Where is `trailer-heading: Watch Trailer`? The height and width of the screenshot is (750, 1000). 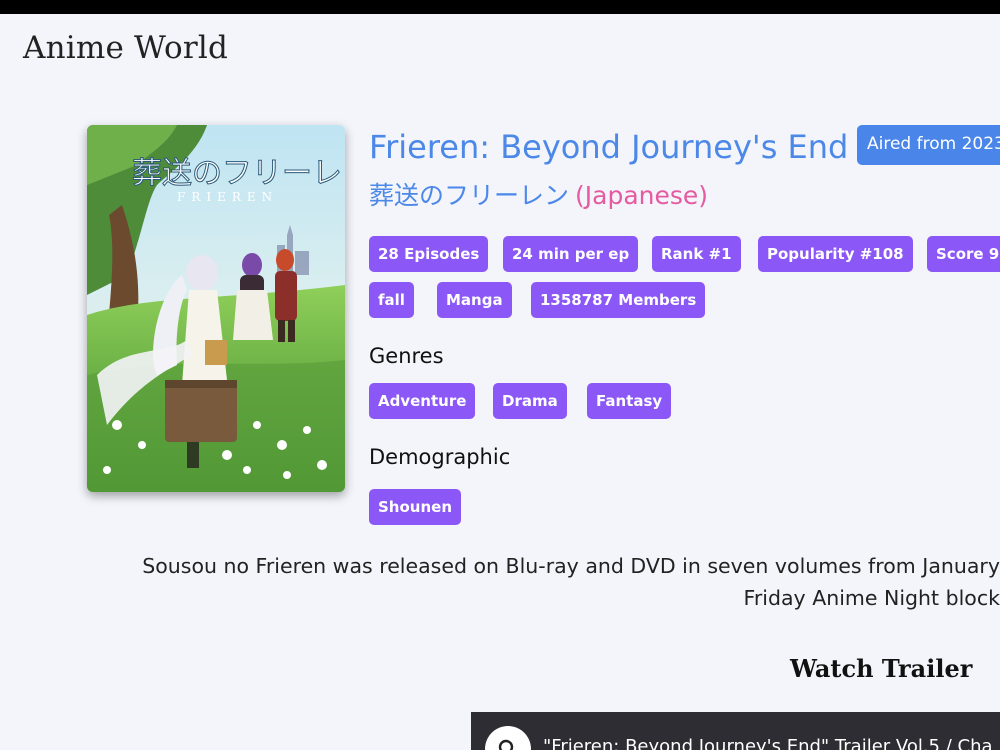
trailer-heading: Watch Trailer is located at coordinates (881, 668).